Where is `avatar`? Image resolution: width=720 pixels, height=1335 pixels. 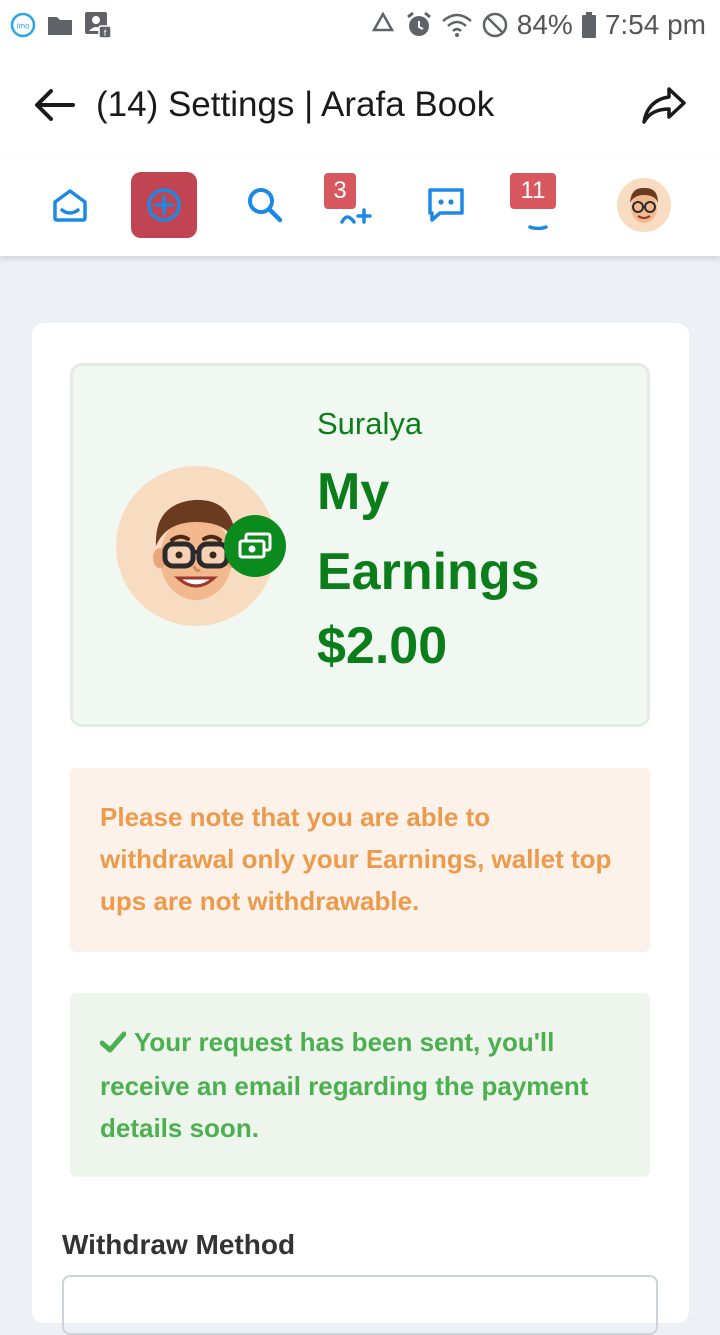
avatar is located at coordinates (644, 205).